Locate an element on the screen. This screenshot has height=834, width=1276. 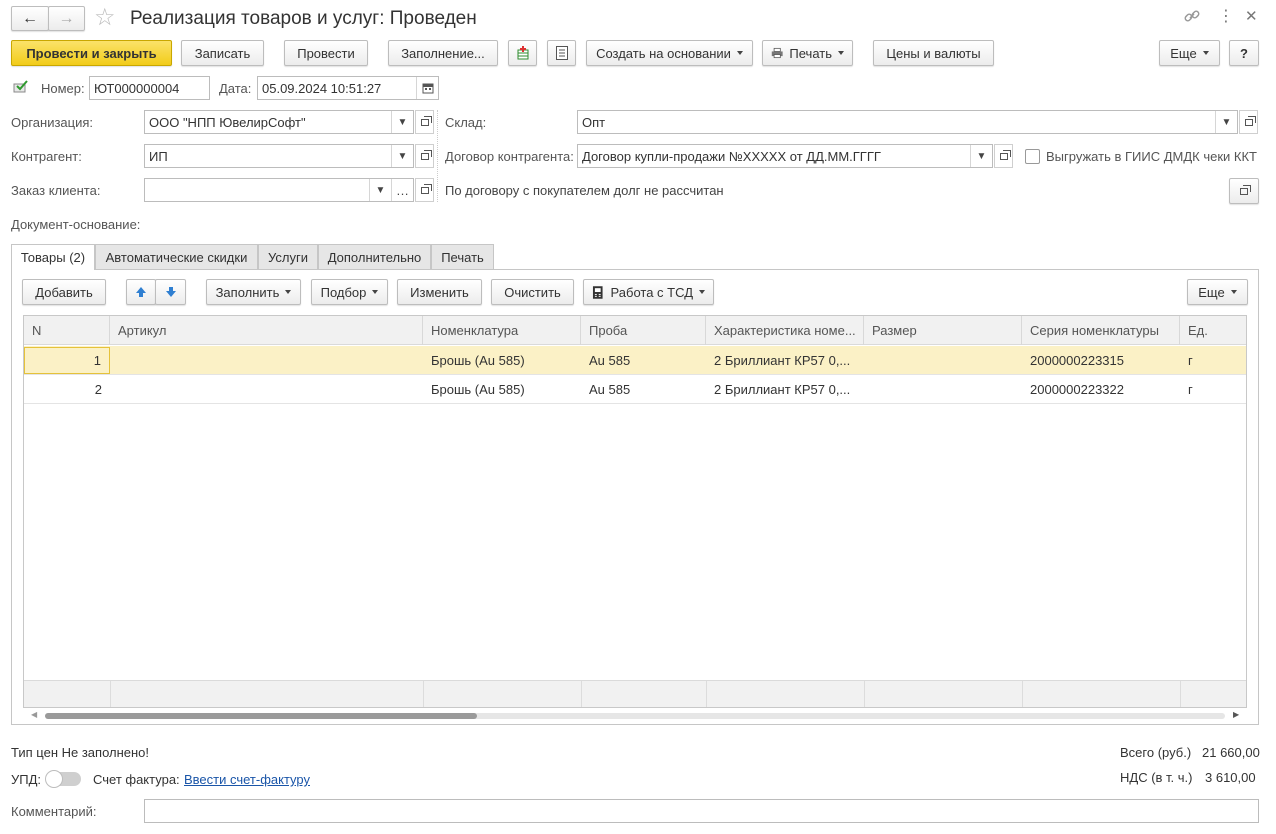
report-button is located at coordinates (561, 53).